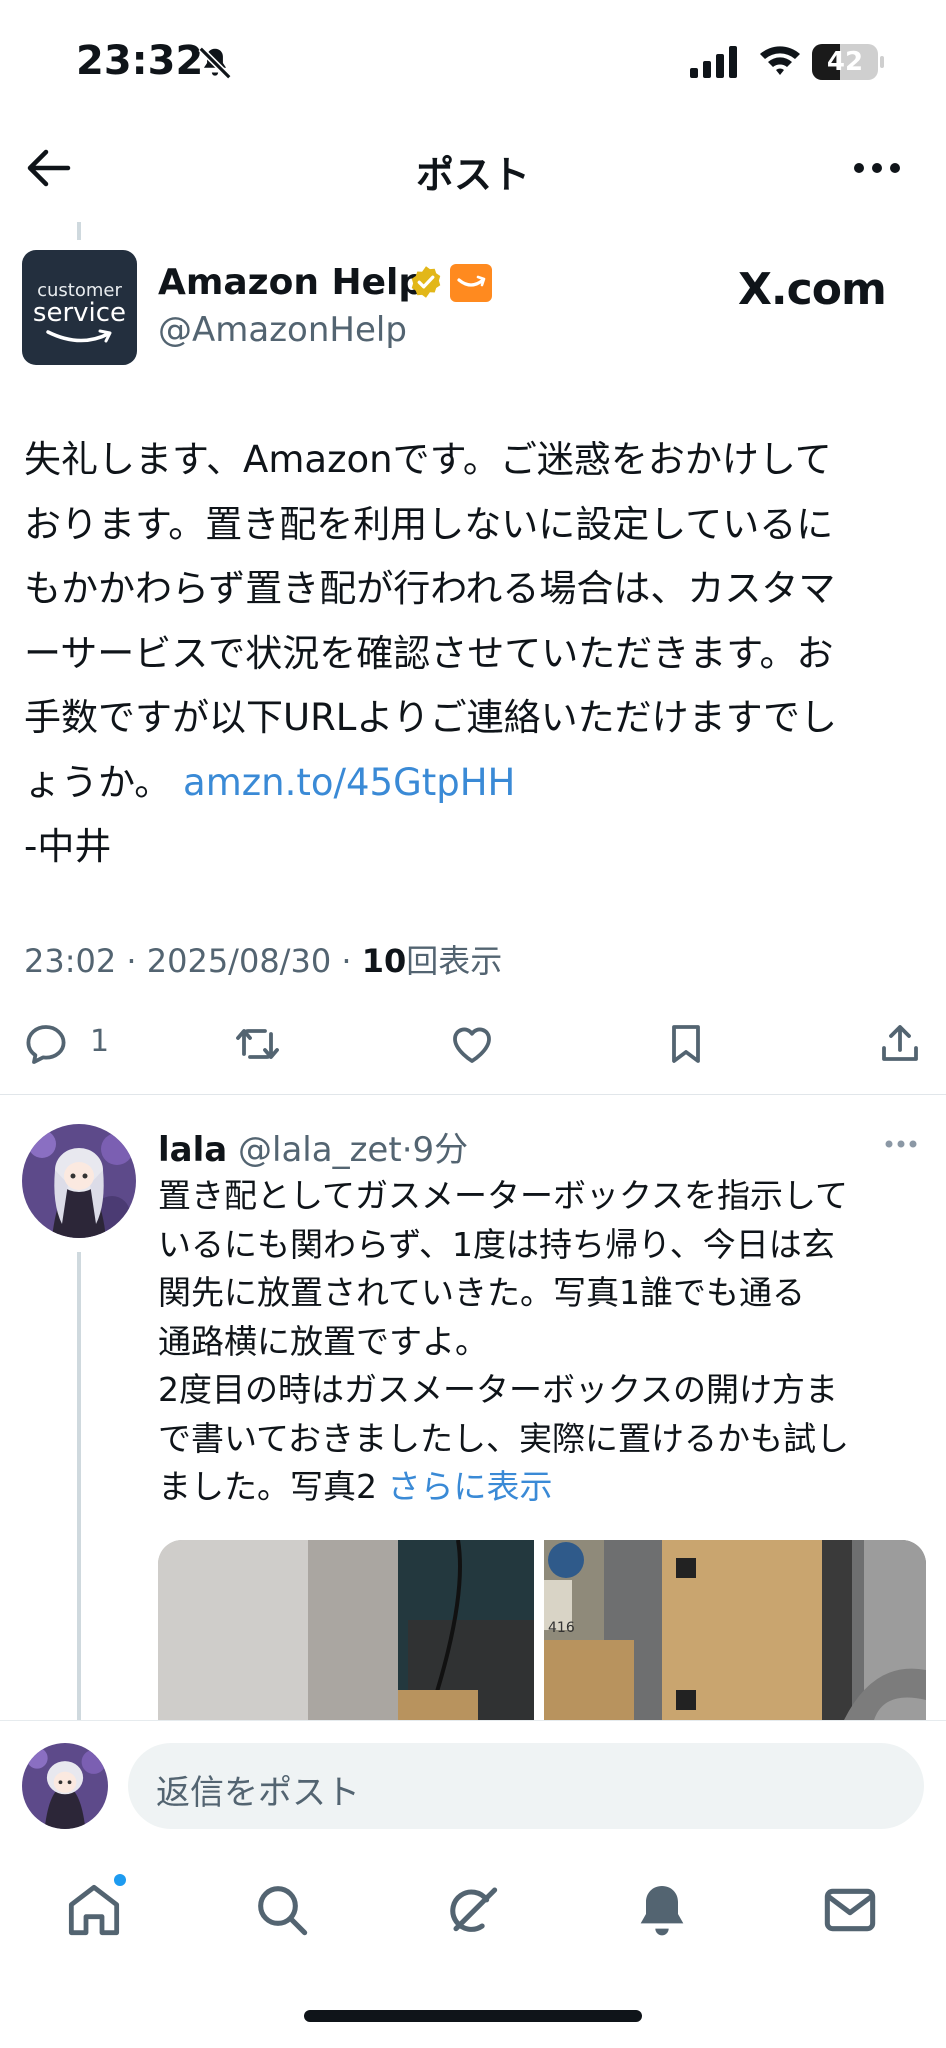 The height and width of the screenshot is (2048, 946). I want to click on reply-compose-bar: 返信をポスト, so click(473, 1784).